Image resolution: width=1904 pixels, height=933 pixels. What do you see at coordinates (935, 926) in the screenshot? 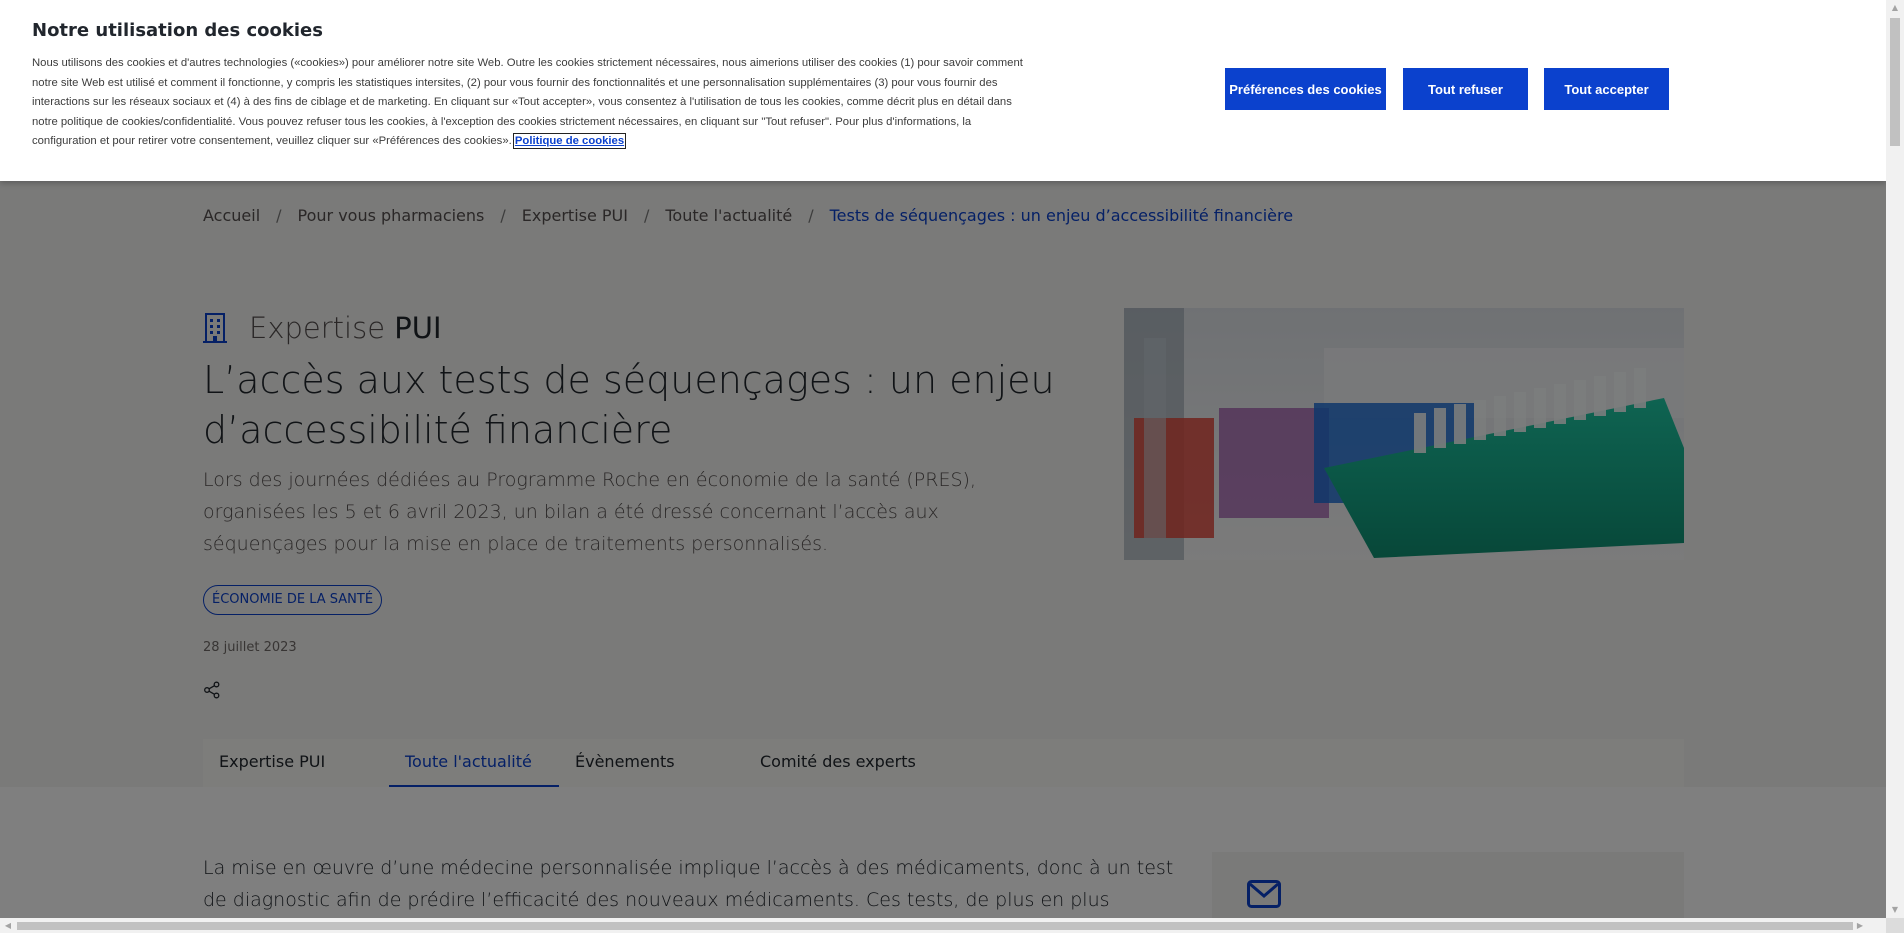
I see `horizontal-scroll-thumb` at bounding box center [935, 926].